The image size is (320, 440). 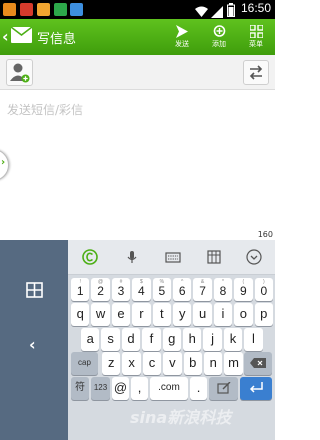 I want to click on key-k: k, so click(x=233, y=339).